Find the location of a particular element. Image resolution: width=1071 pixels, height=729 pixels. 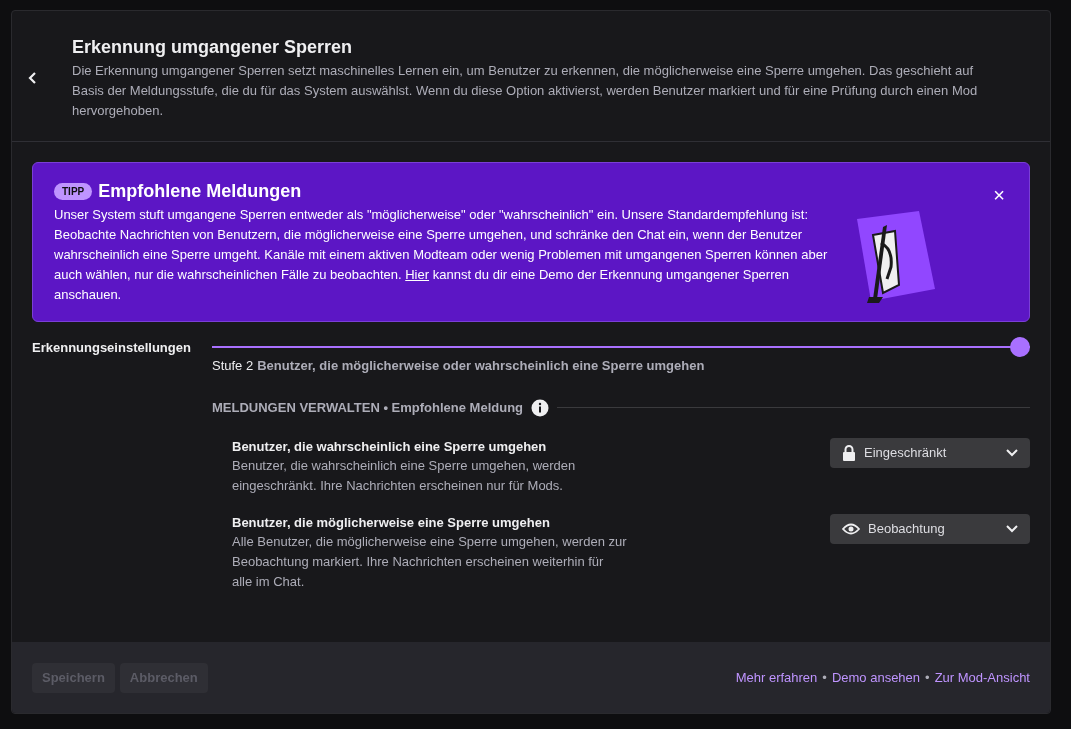

footer-link: Demo ansehen is located at coordinates (876, 677).